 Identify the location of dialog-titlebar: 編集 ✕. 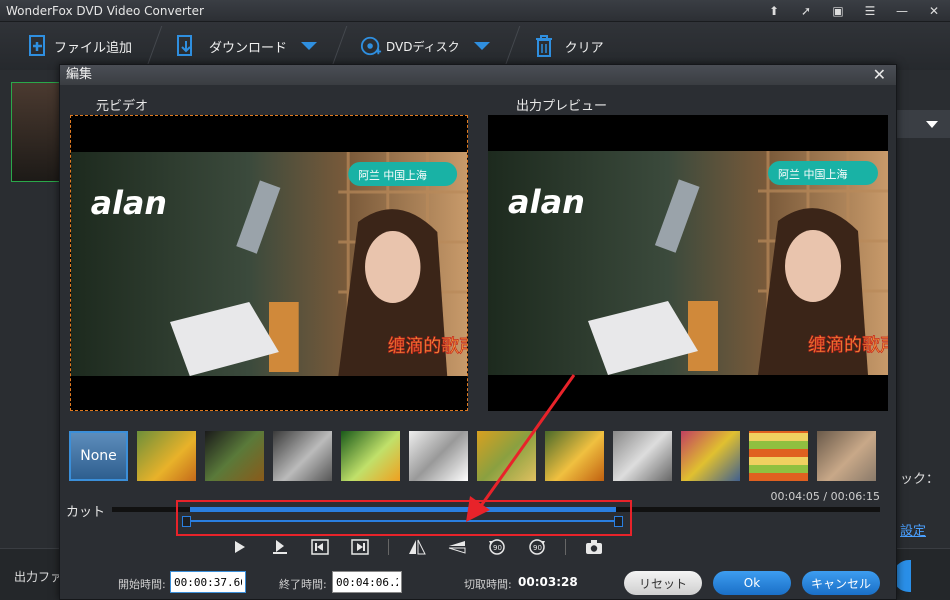
(478, 75).